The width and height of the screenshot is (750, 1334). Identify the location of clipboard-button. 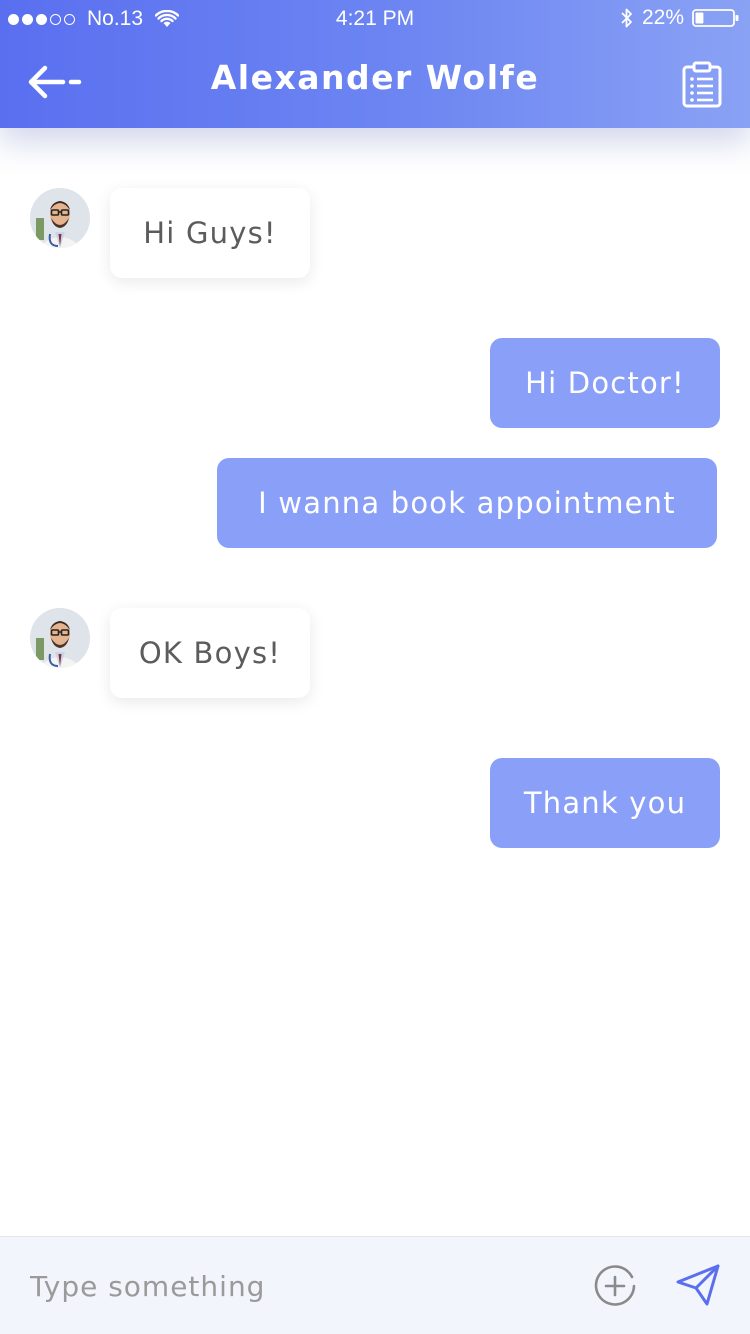
(702, 84).